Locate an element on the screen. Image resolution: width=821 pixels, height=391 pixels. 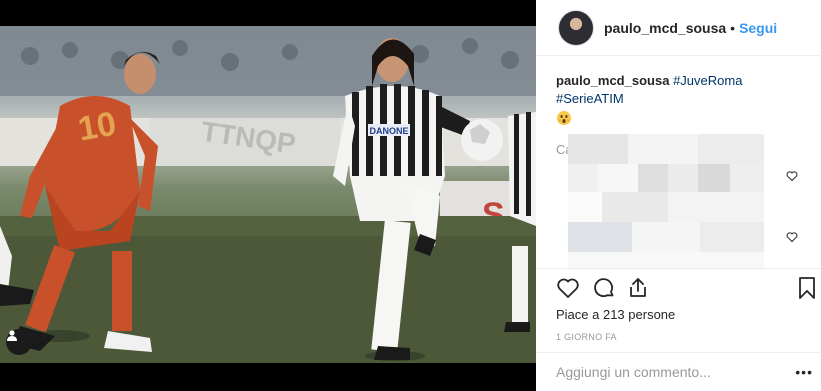
add-comment-bar: ••• is located at coordinates (678, 371).